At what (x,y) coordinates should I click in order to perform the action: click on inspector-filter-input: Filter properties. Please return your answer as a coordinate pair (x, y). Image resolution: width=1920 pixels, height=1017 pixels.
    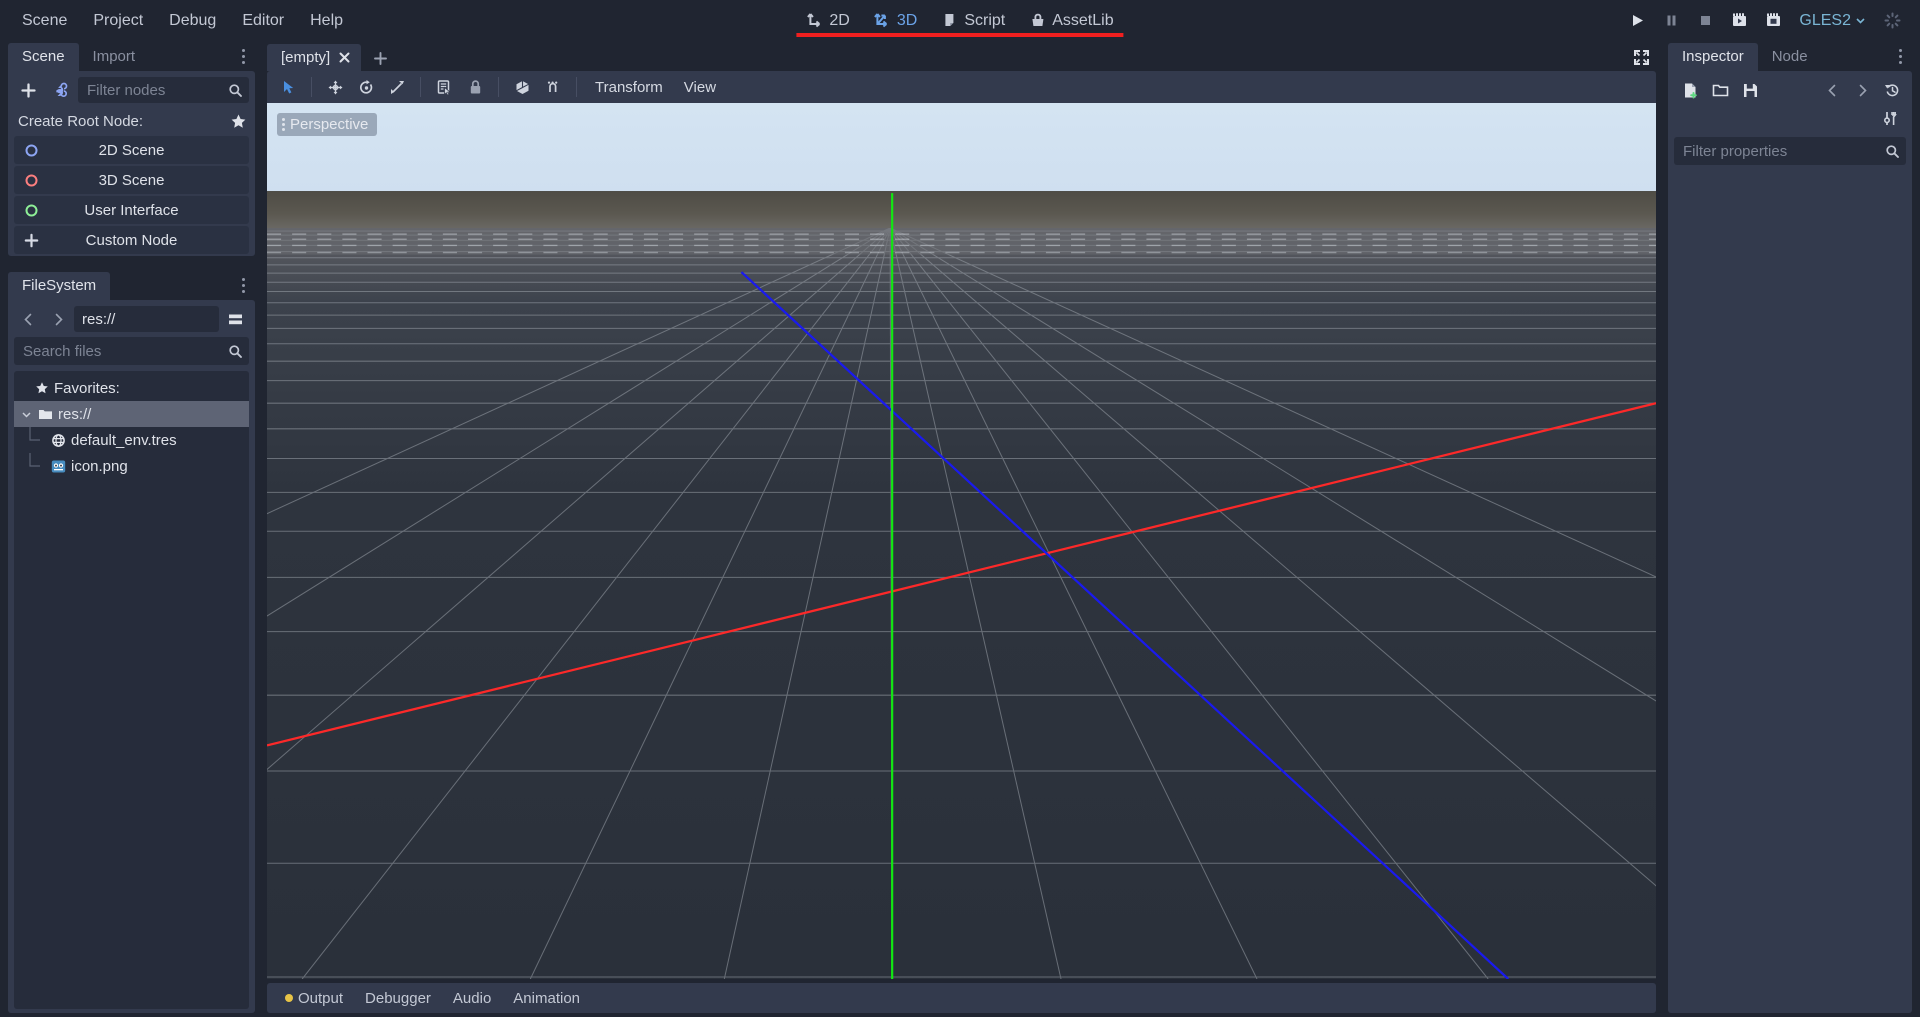
    Looking at the image, I should click on (1790, 151).